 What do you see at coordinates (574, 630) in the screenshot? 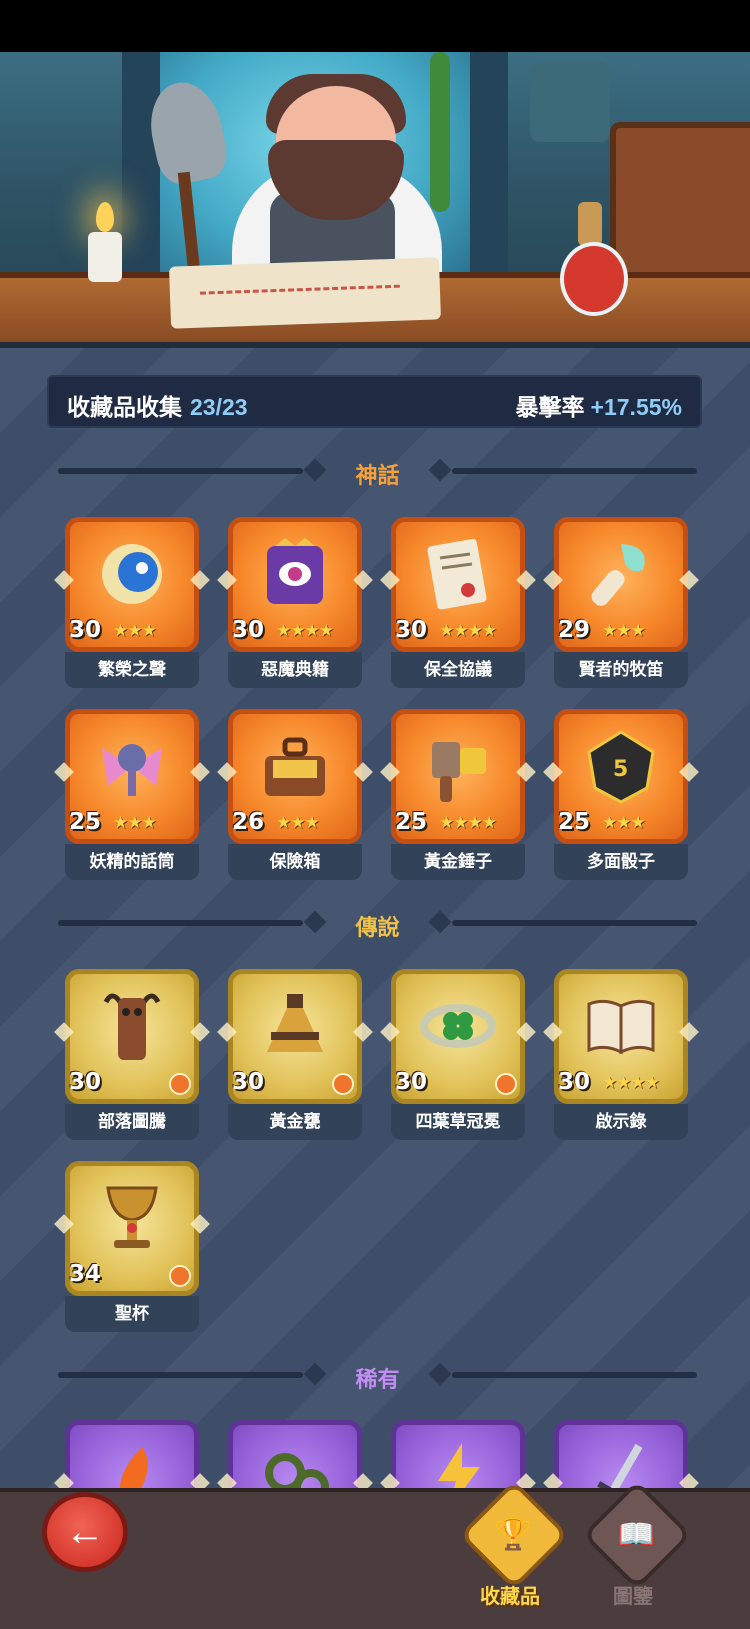
I see `item-level: 29` at bounding box center [574, 630].